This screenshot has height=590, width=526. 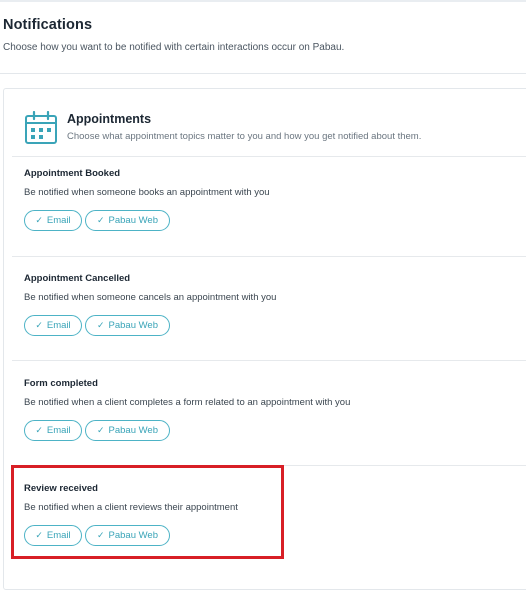 What do you see at coordinates (61, 383) in the screenshot?
I see `topic-title: Form completed` at bounding box center [61, 383].